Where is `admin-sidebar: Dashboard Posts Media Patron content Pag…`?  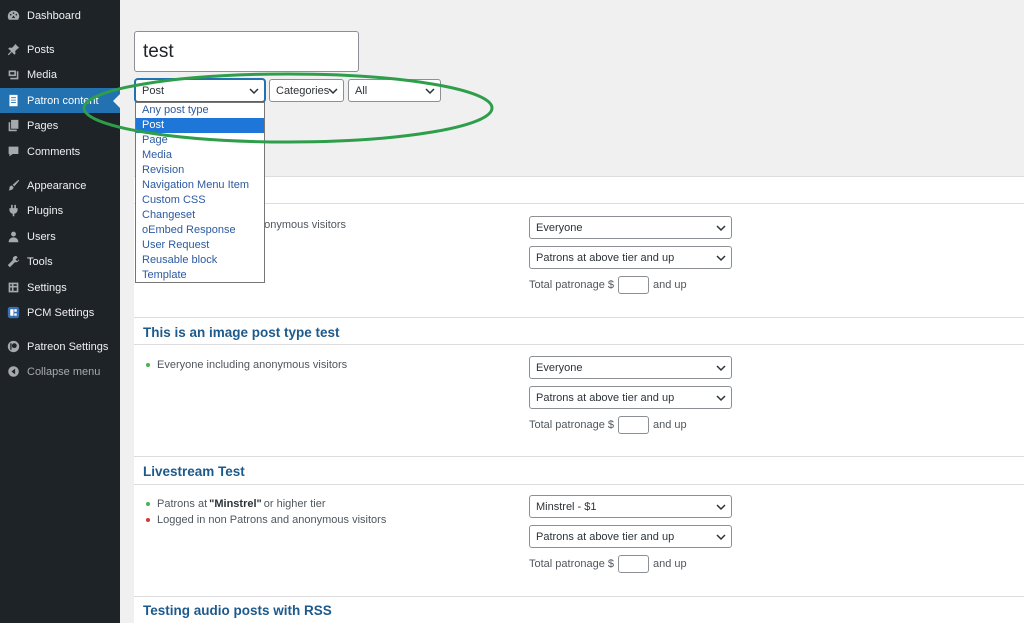
admin-sidebar: Dashboard Posts Media Patron content Pag… is located at coordinates (60, 311).